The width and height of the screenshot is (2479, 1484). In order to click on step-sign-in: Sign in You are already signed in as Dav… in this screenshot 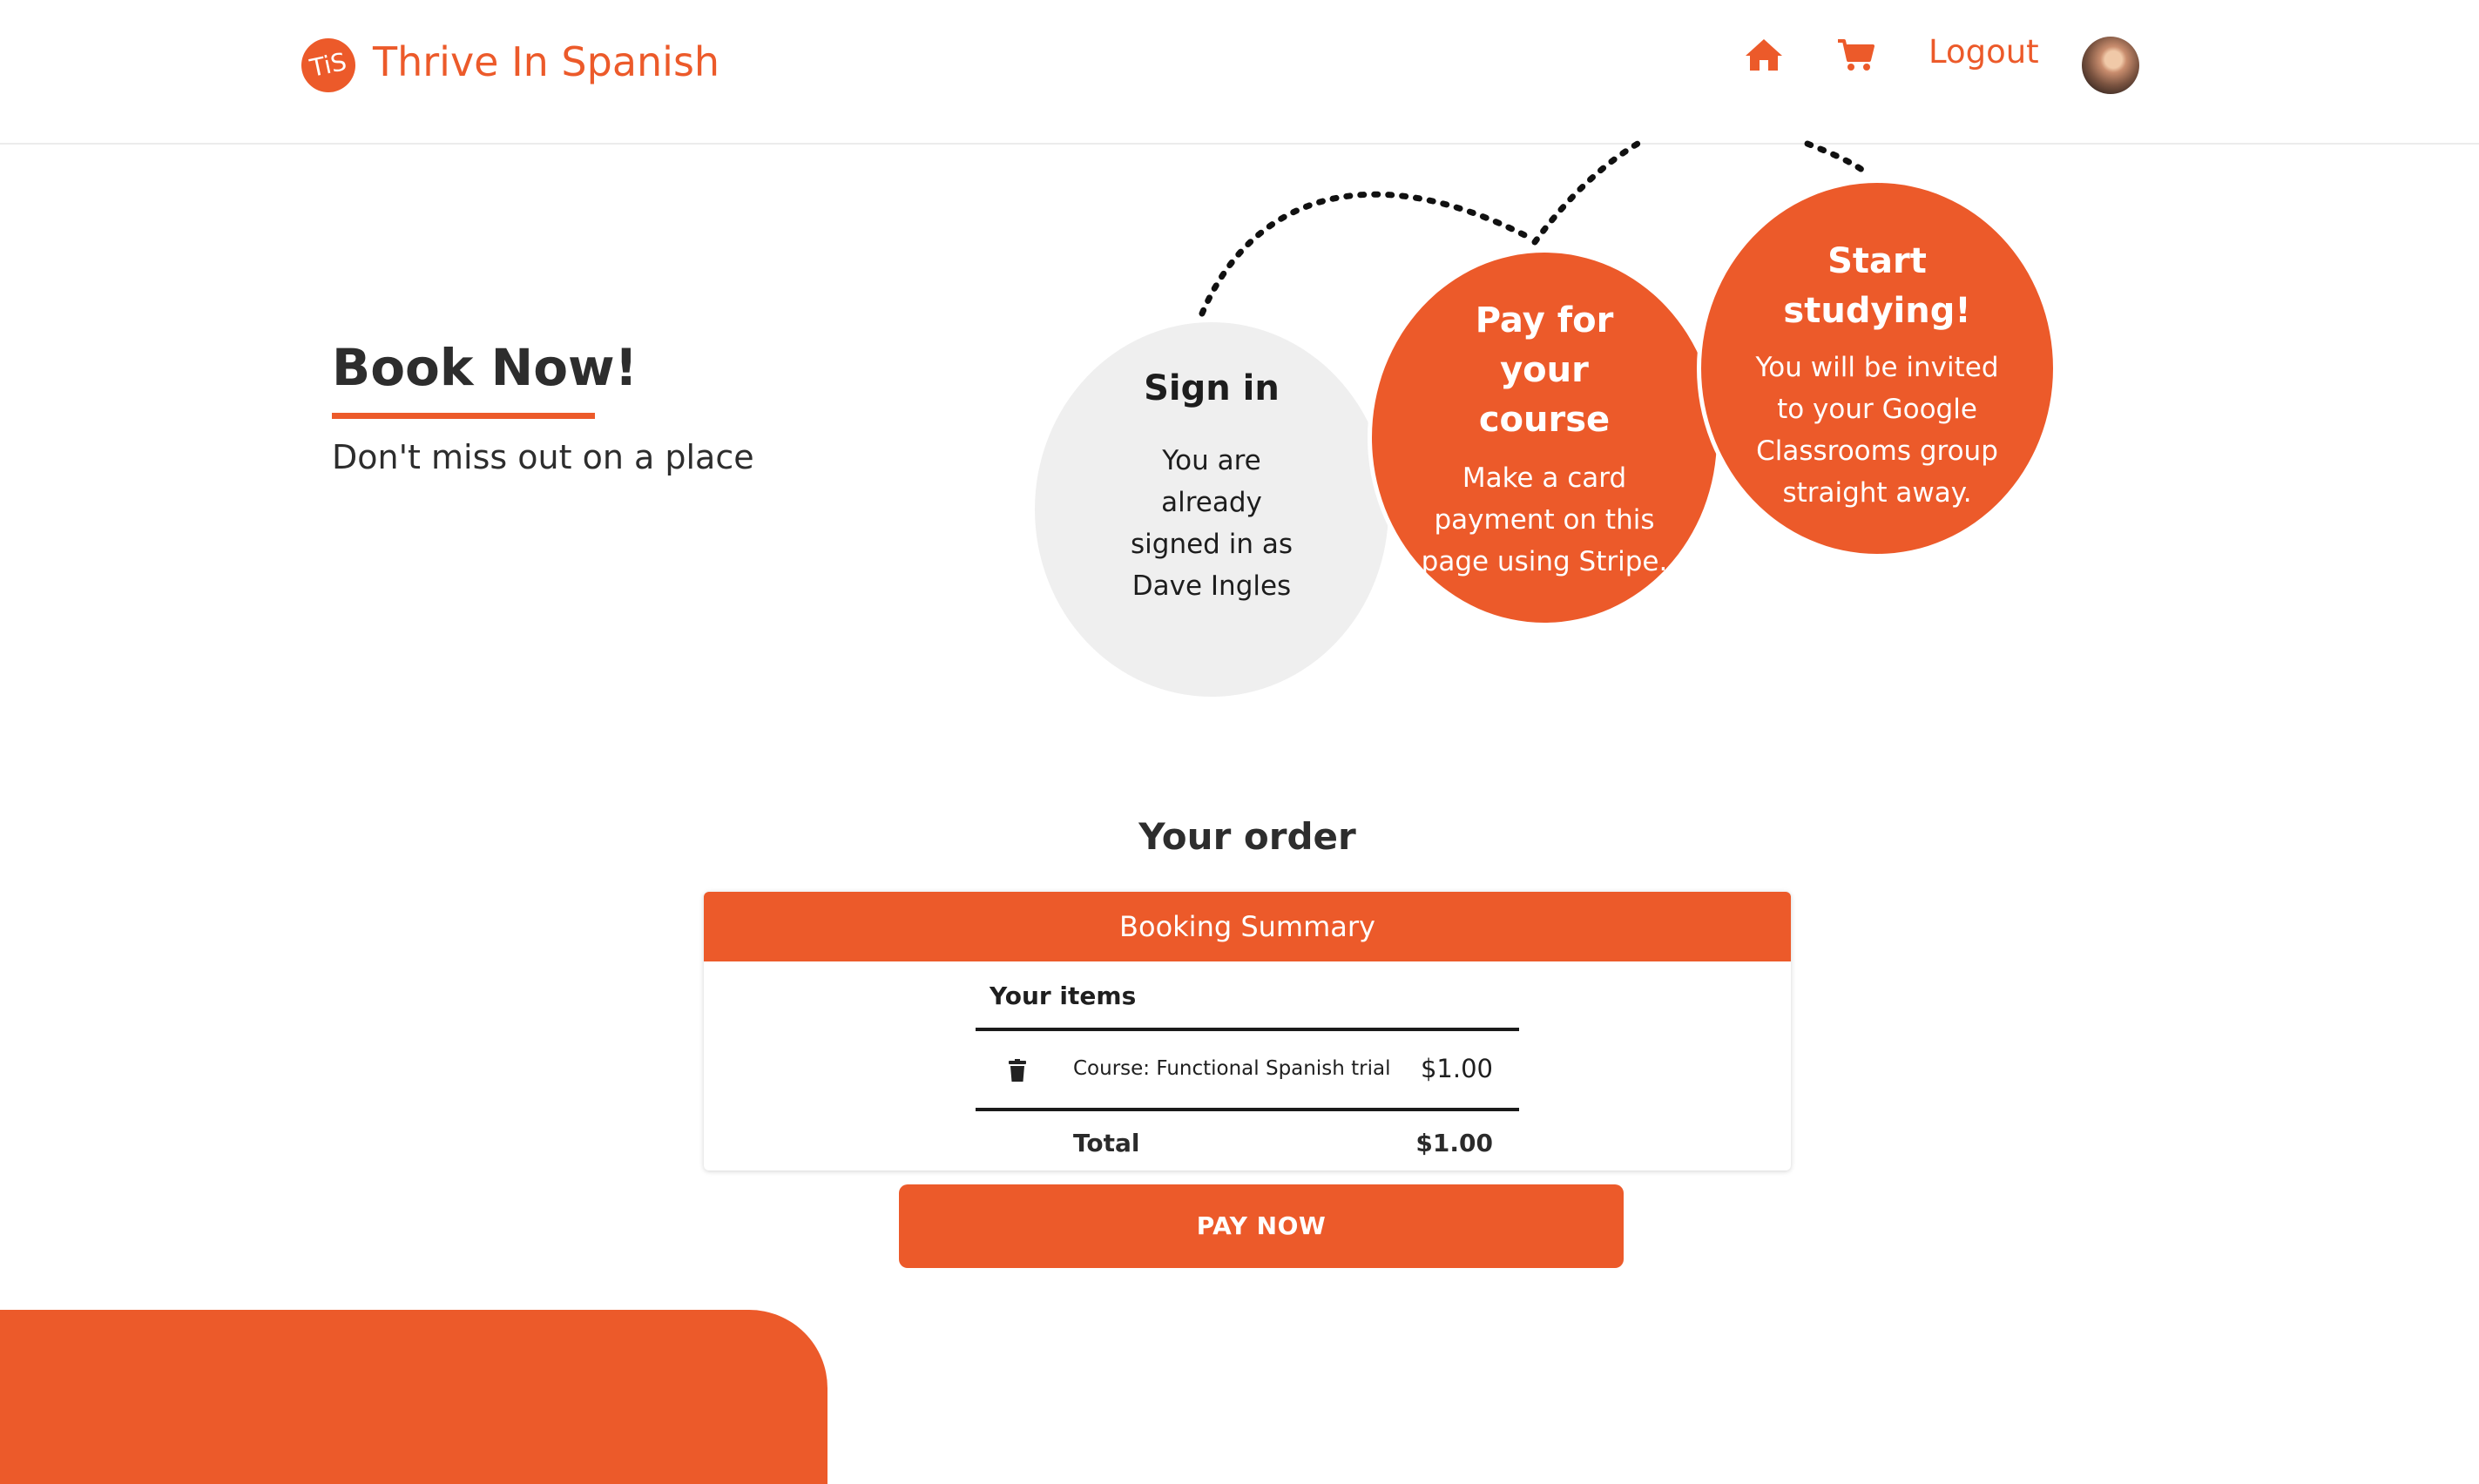, I will do `click(1211, 509)`.